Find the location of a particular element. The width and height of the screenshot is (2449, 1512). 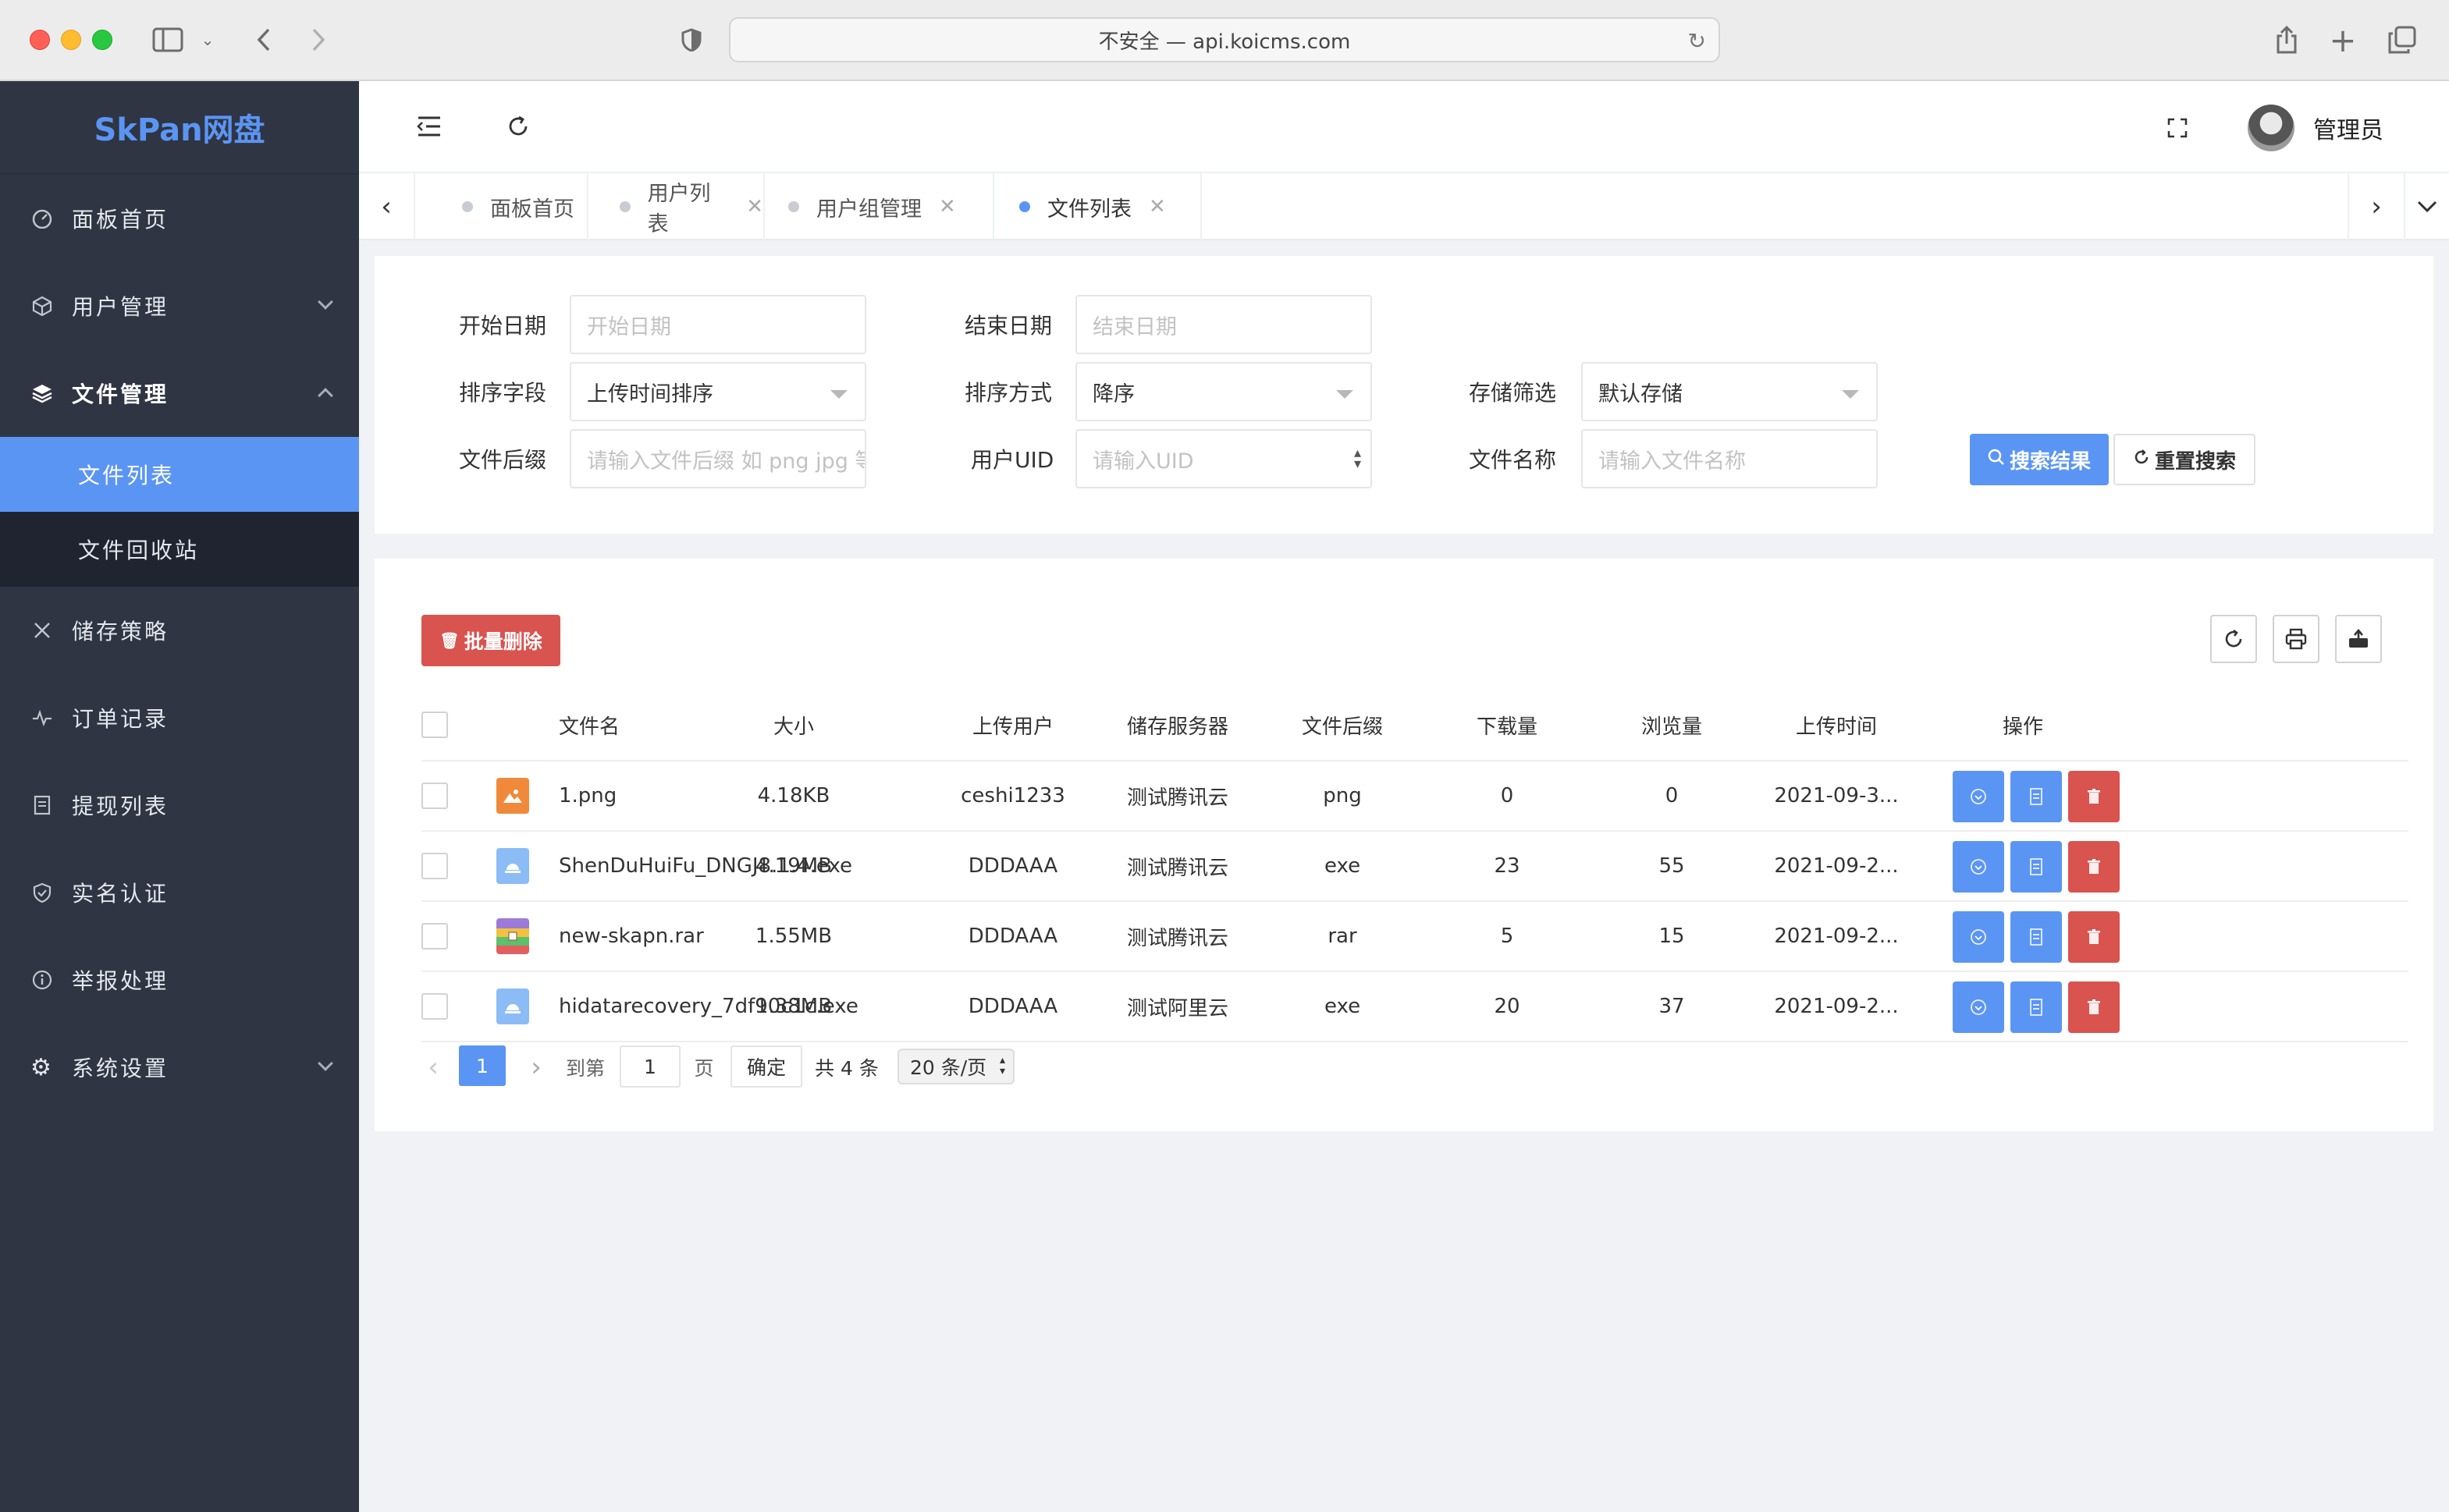

address-bar: 不安全 — api.koicms.com ↻ is located at coordinates (1224, 40).